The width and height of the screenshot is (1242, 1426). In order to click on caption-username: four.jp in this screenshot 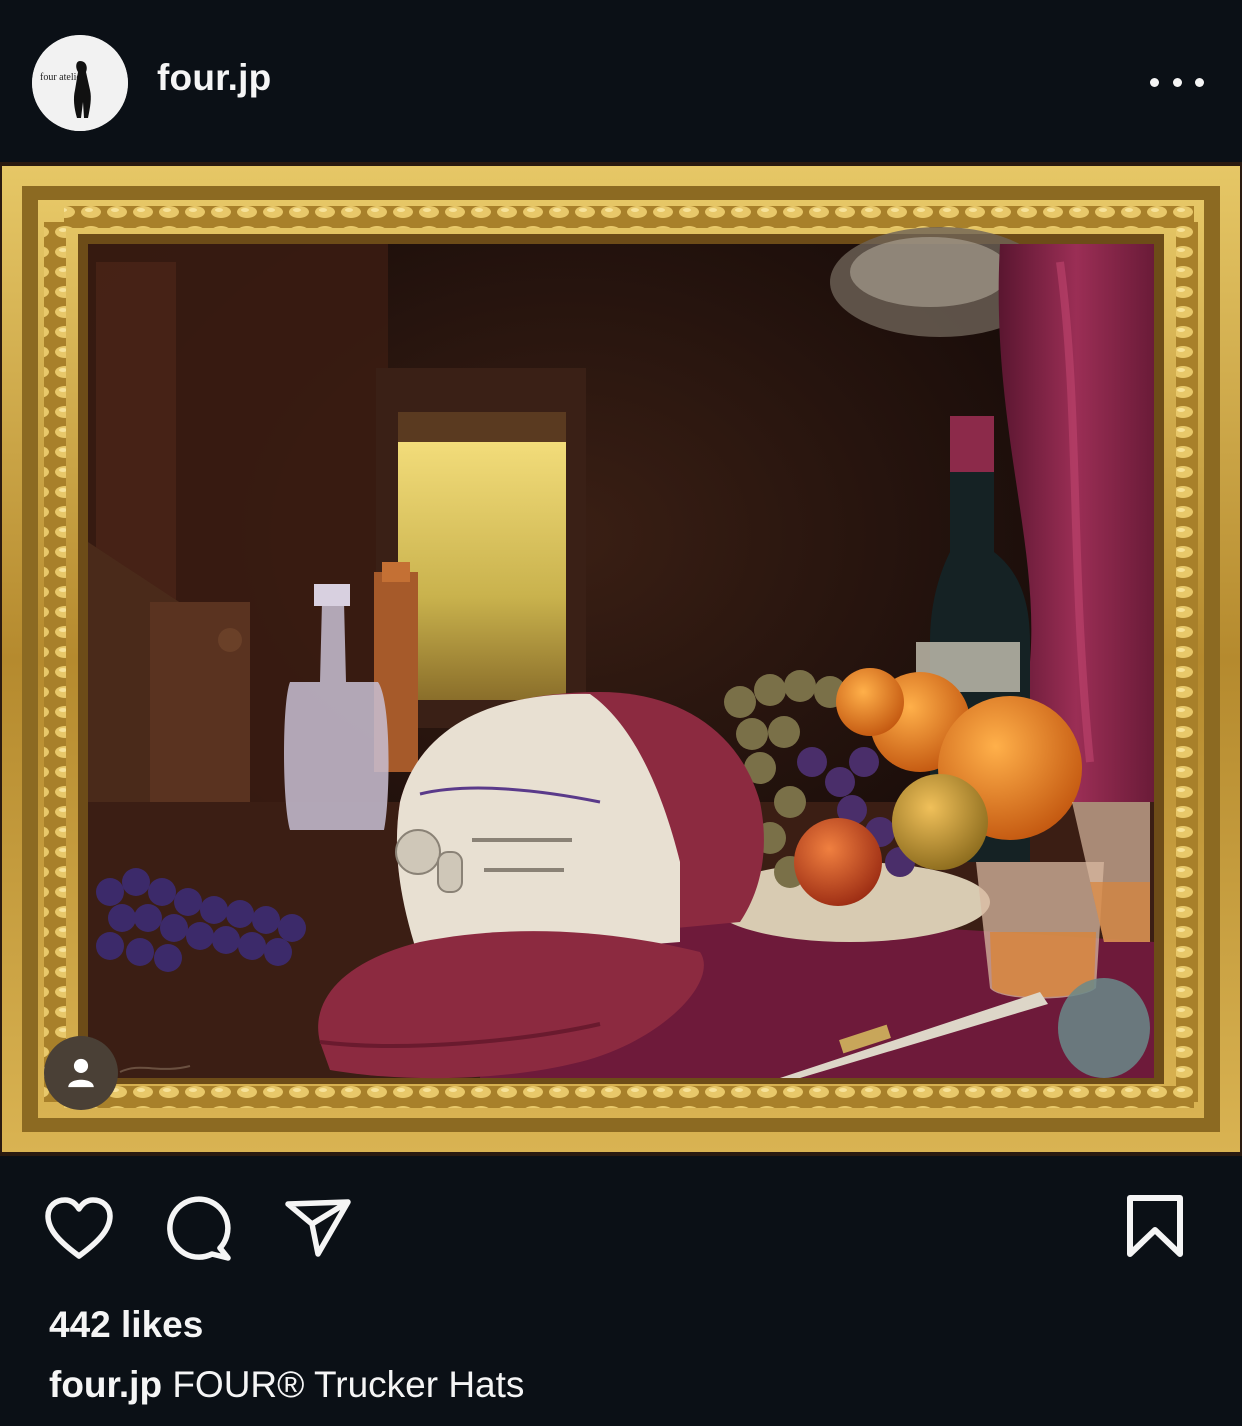, I will do `click(105, 1384)`.